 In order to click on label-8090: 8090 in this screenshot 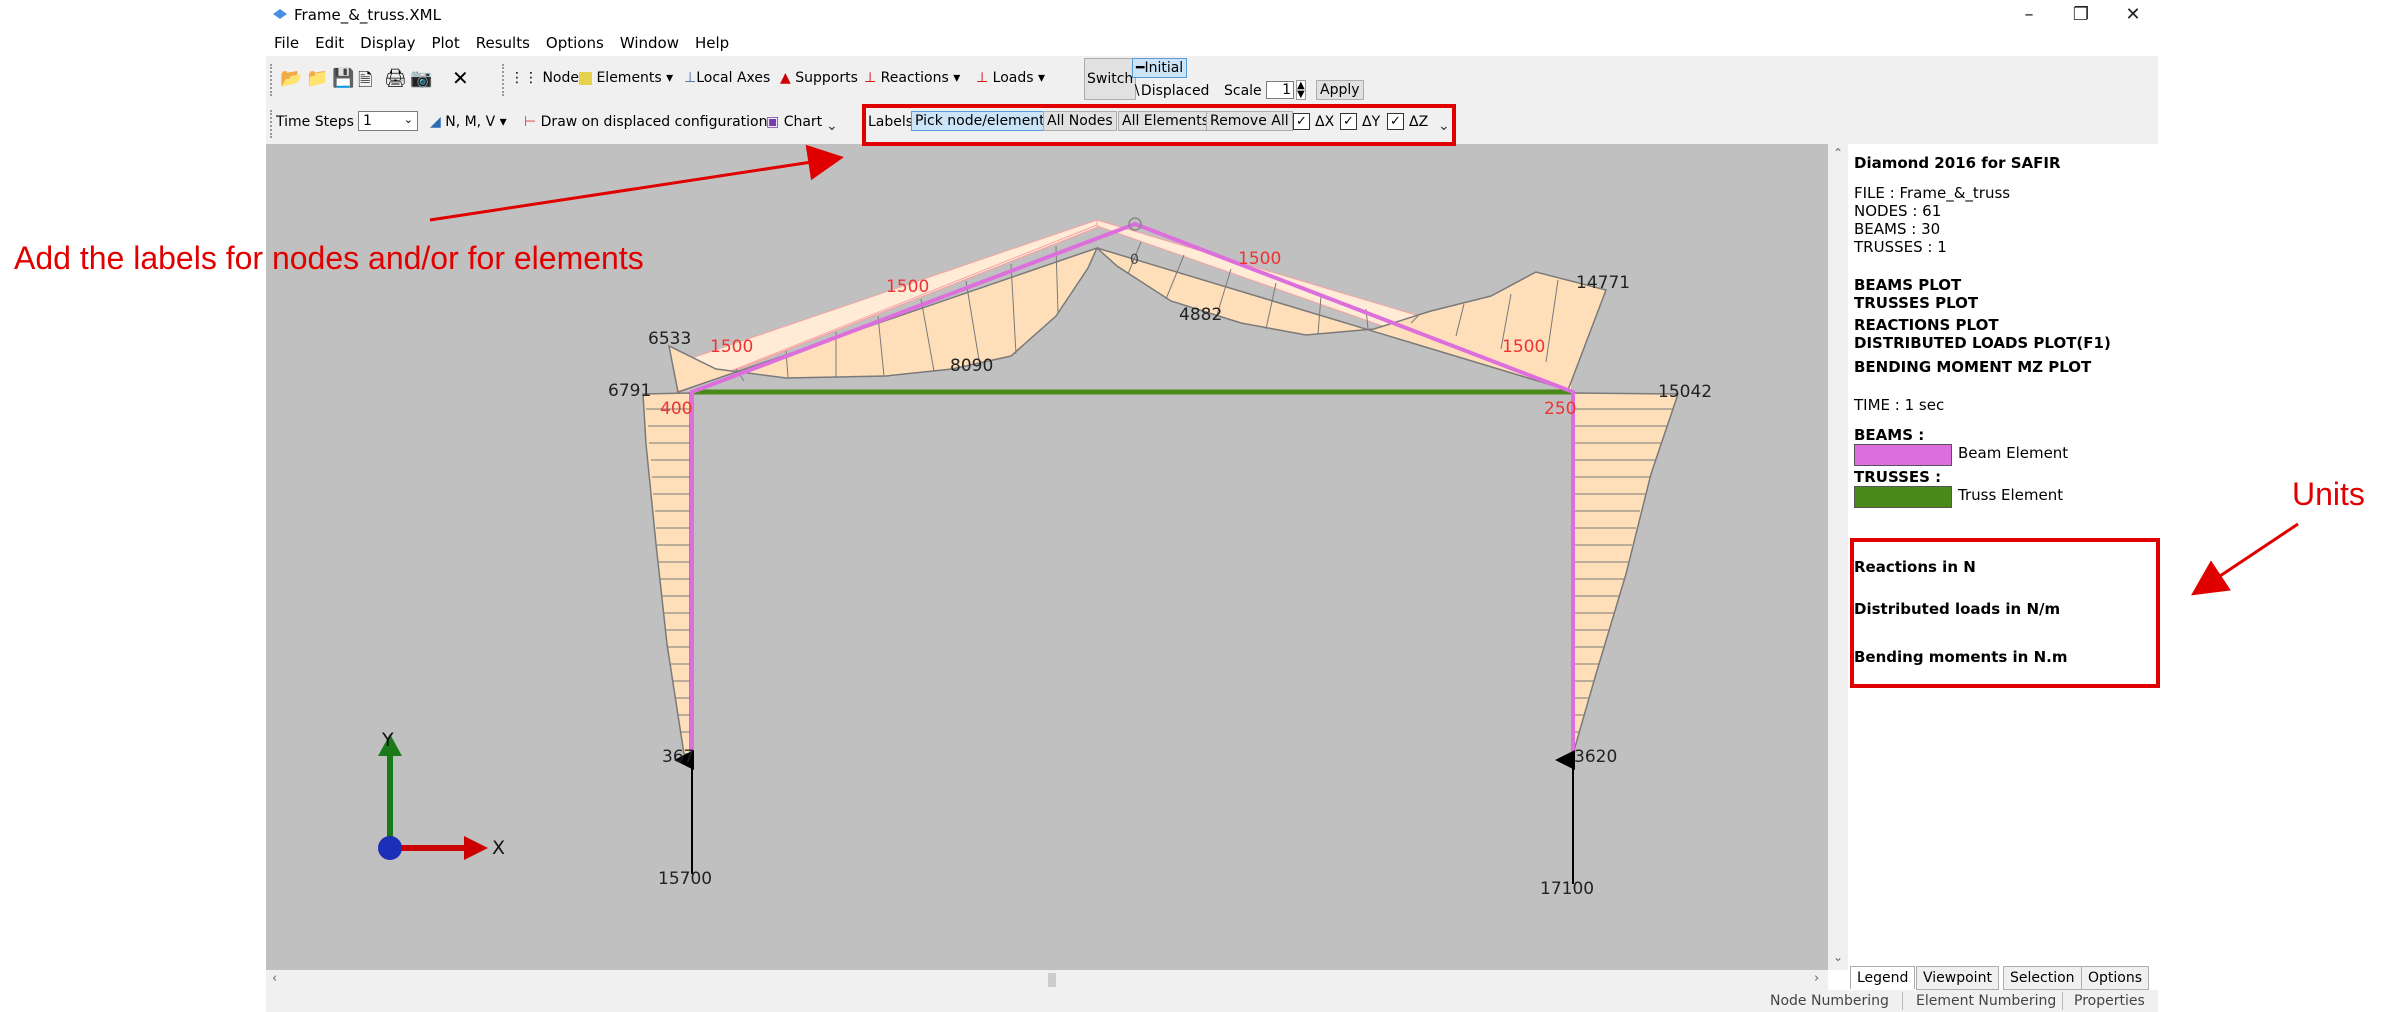, I will do `click(971, 366)`.